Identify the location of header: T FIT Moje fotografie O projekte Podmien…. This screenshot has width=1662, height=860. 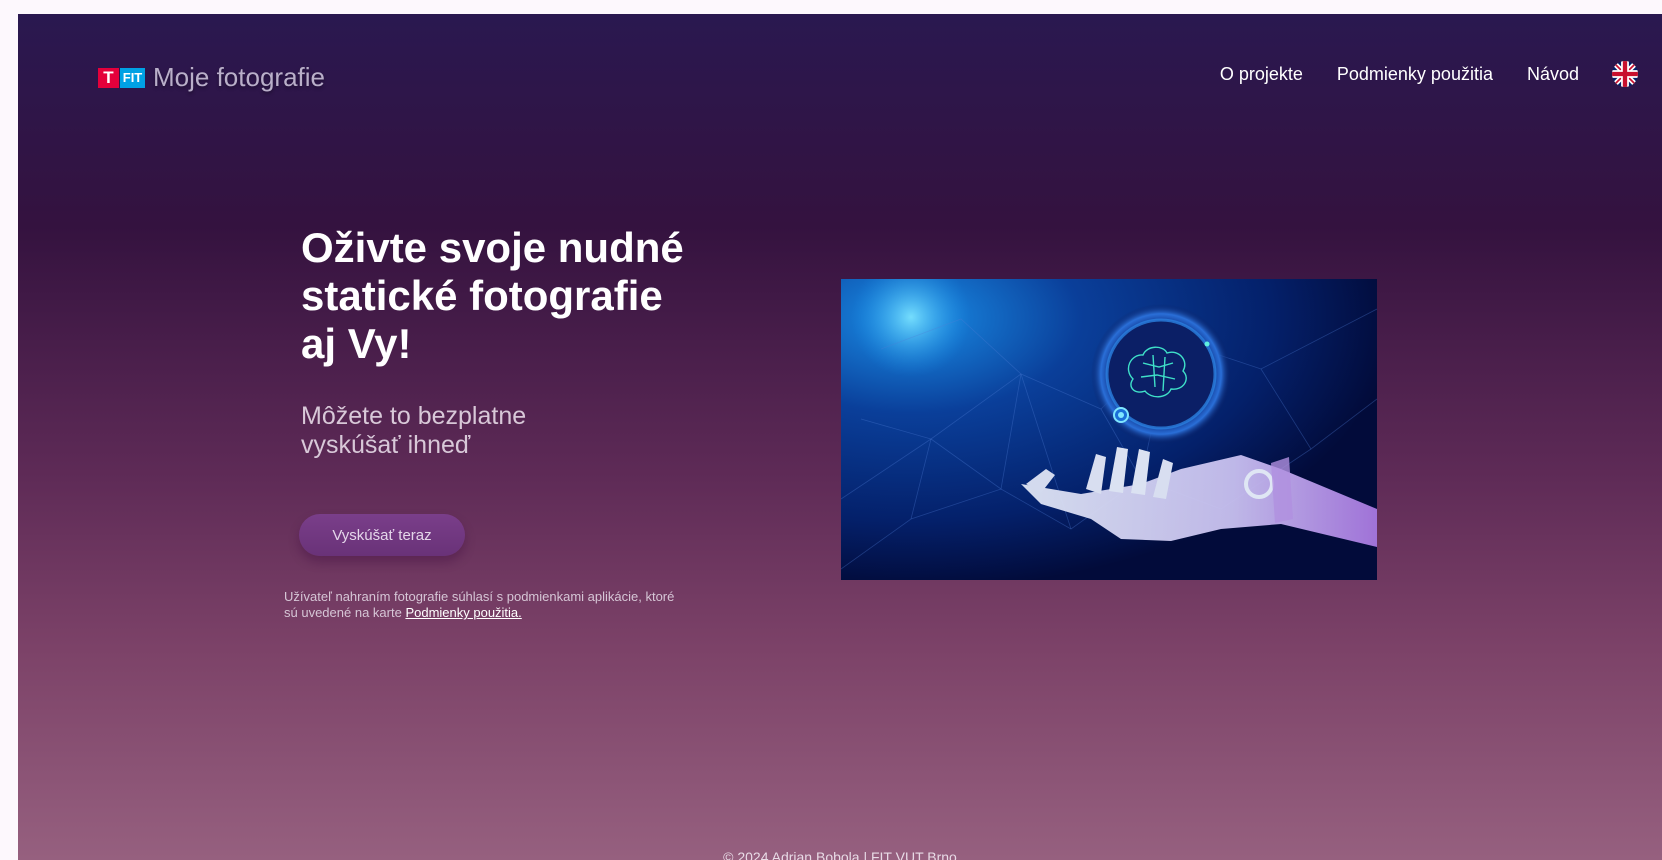
(840, 74).